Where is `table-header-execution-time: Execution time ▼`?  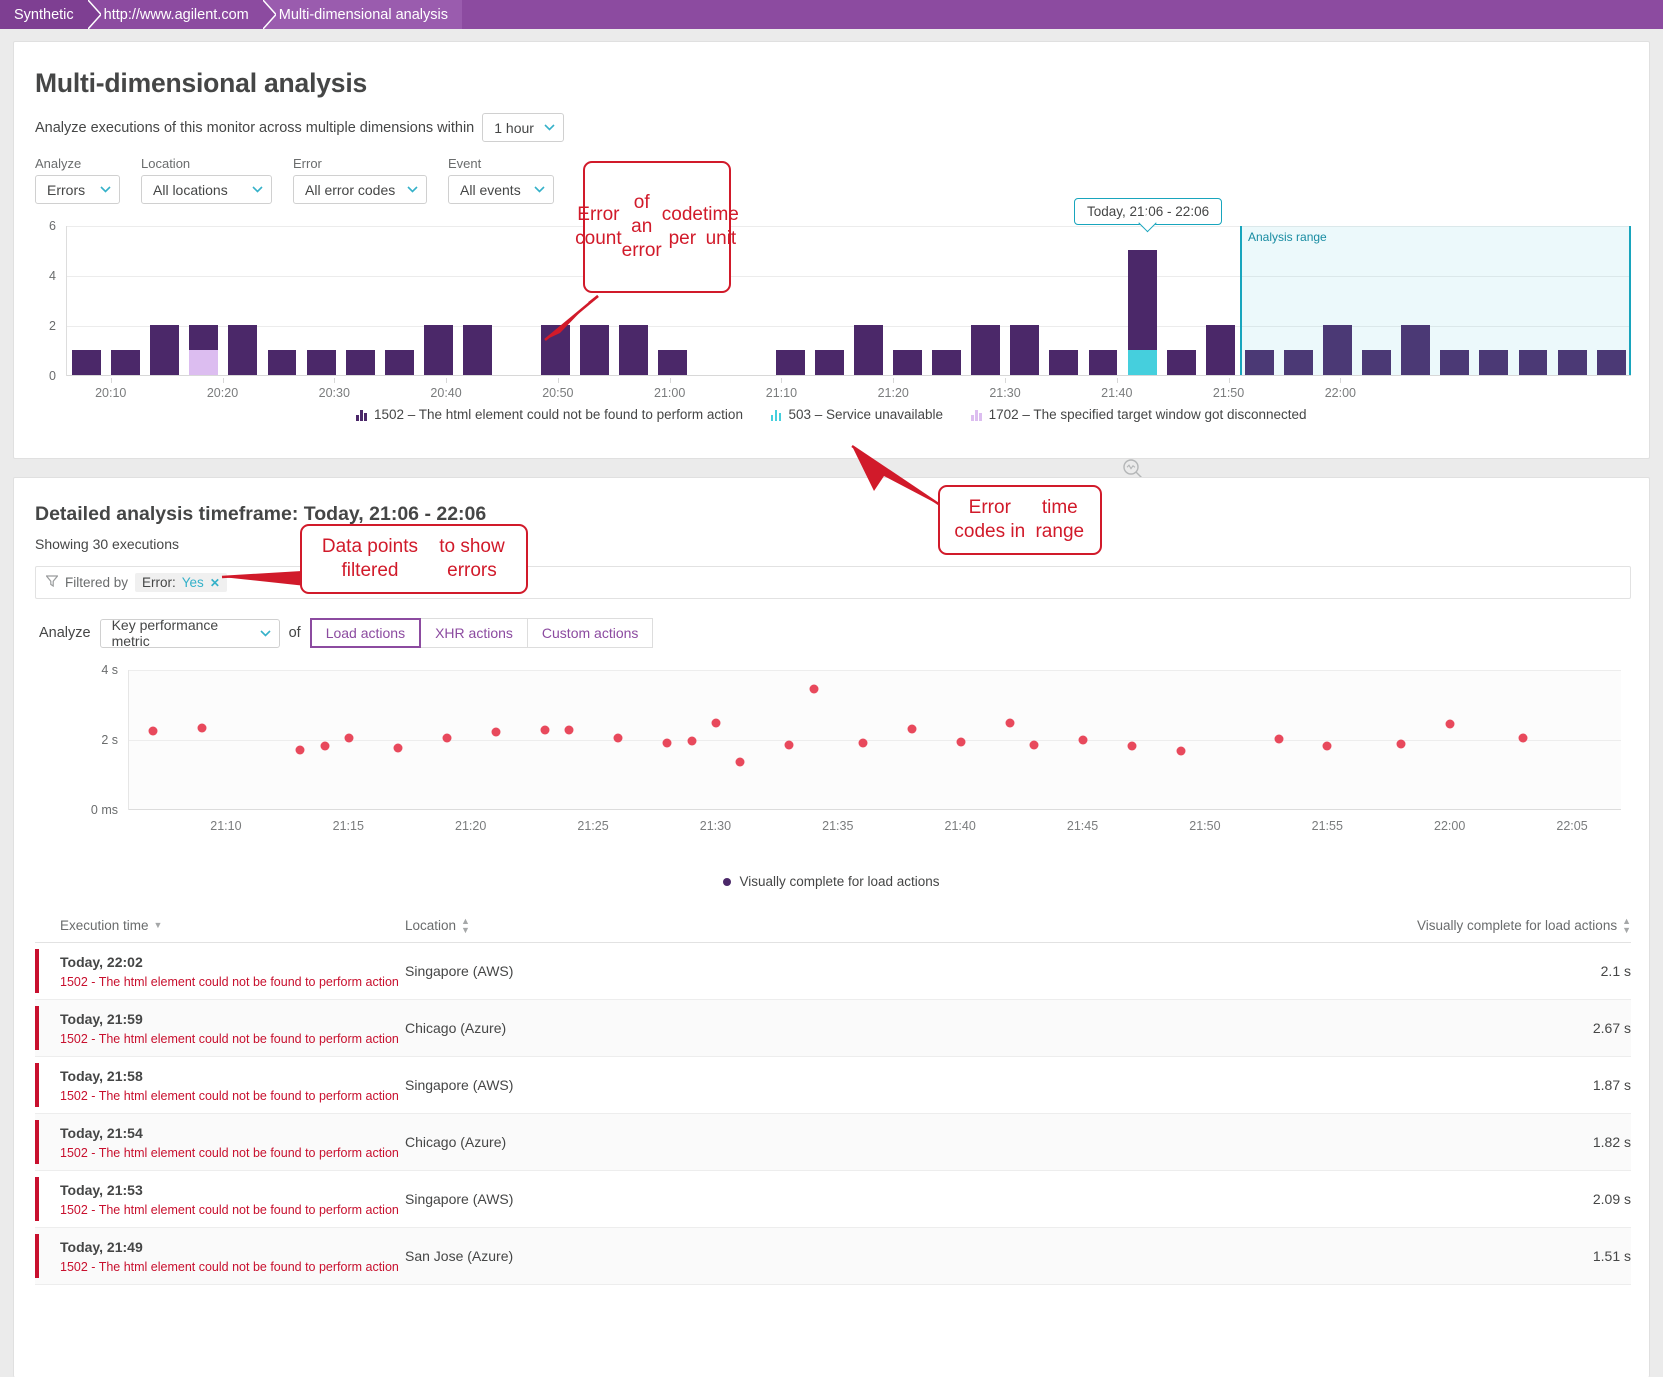
table-header-execution-time: Execution time ▼ is located at coordinates (220, 925).